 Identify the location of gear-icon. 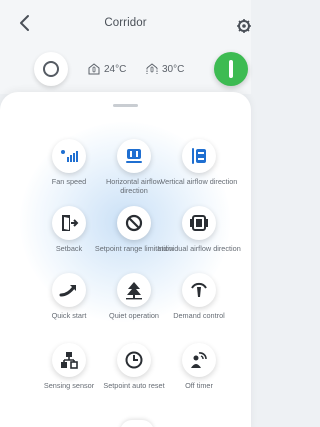
(244, 26).